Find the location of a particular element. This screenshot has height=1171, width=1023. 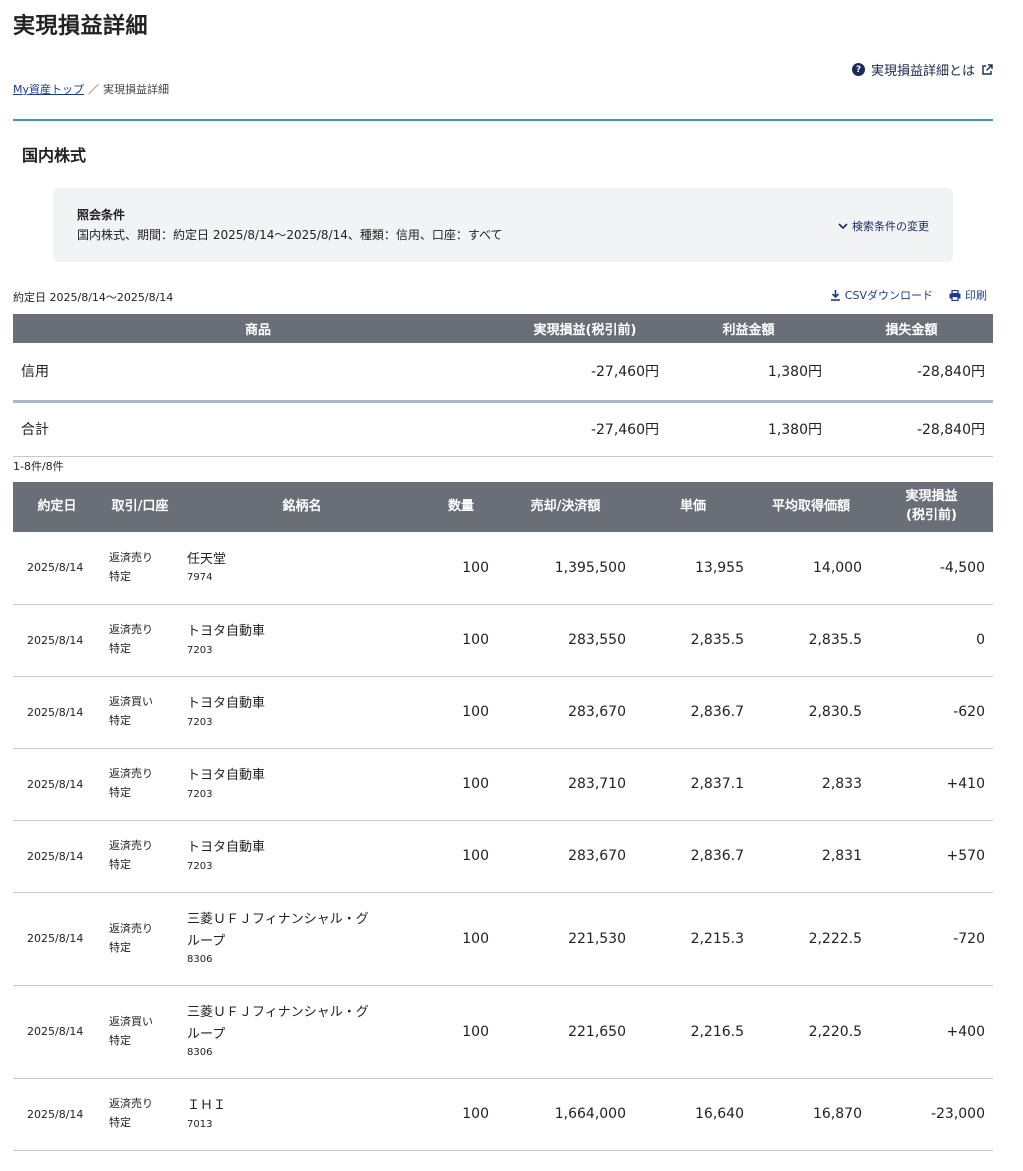

summary-header-profit: 利益金額 is located at coordinates (748, 328).